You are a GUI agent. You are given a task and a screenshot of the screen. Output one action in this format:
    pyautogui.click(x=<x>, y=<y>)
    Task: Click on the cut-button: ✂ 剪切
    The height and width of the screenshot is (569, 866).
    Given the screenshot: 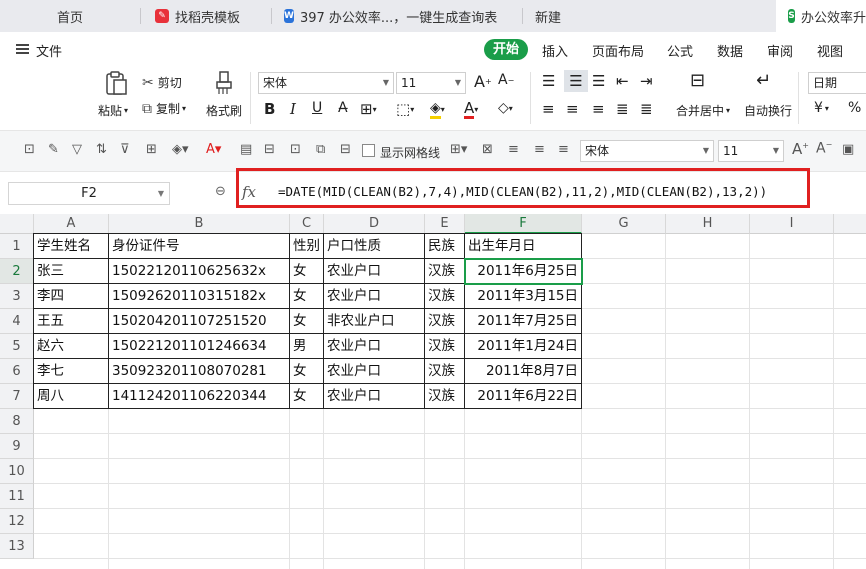 What is the action you would take?
    pyautogui.click(x=162, y=82)
    